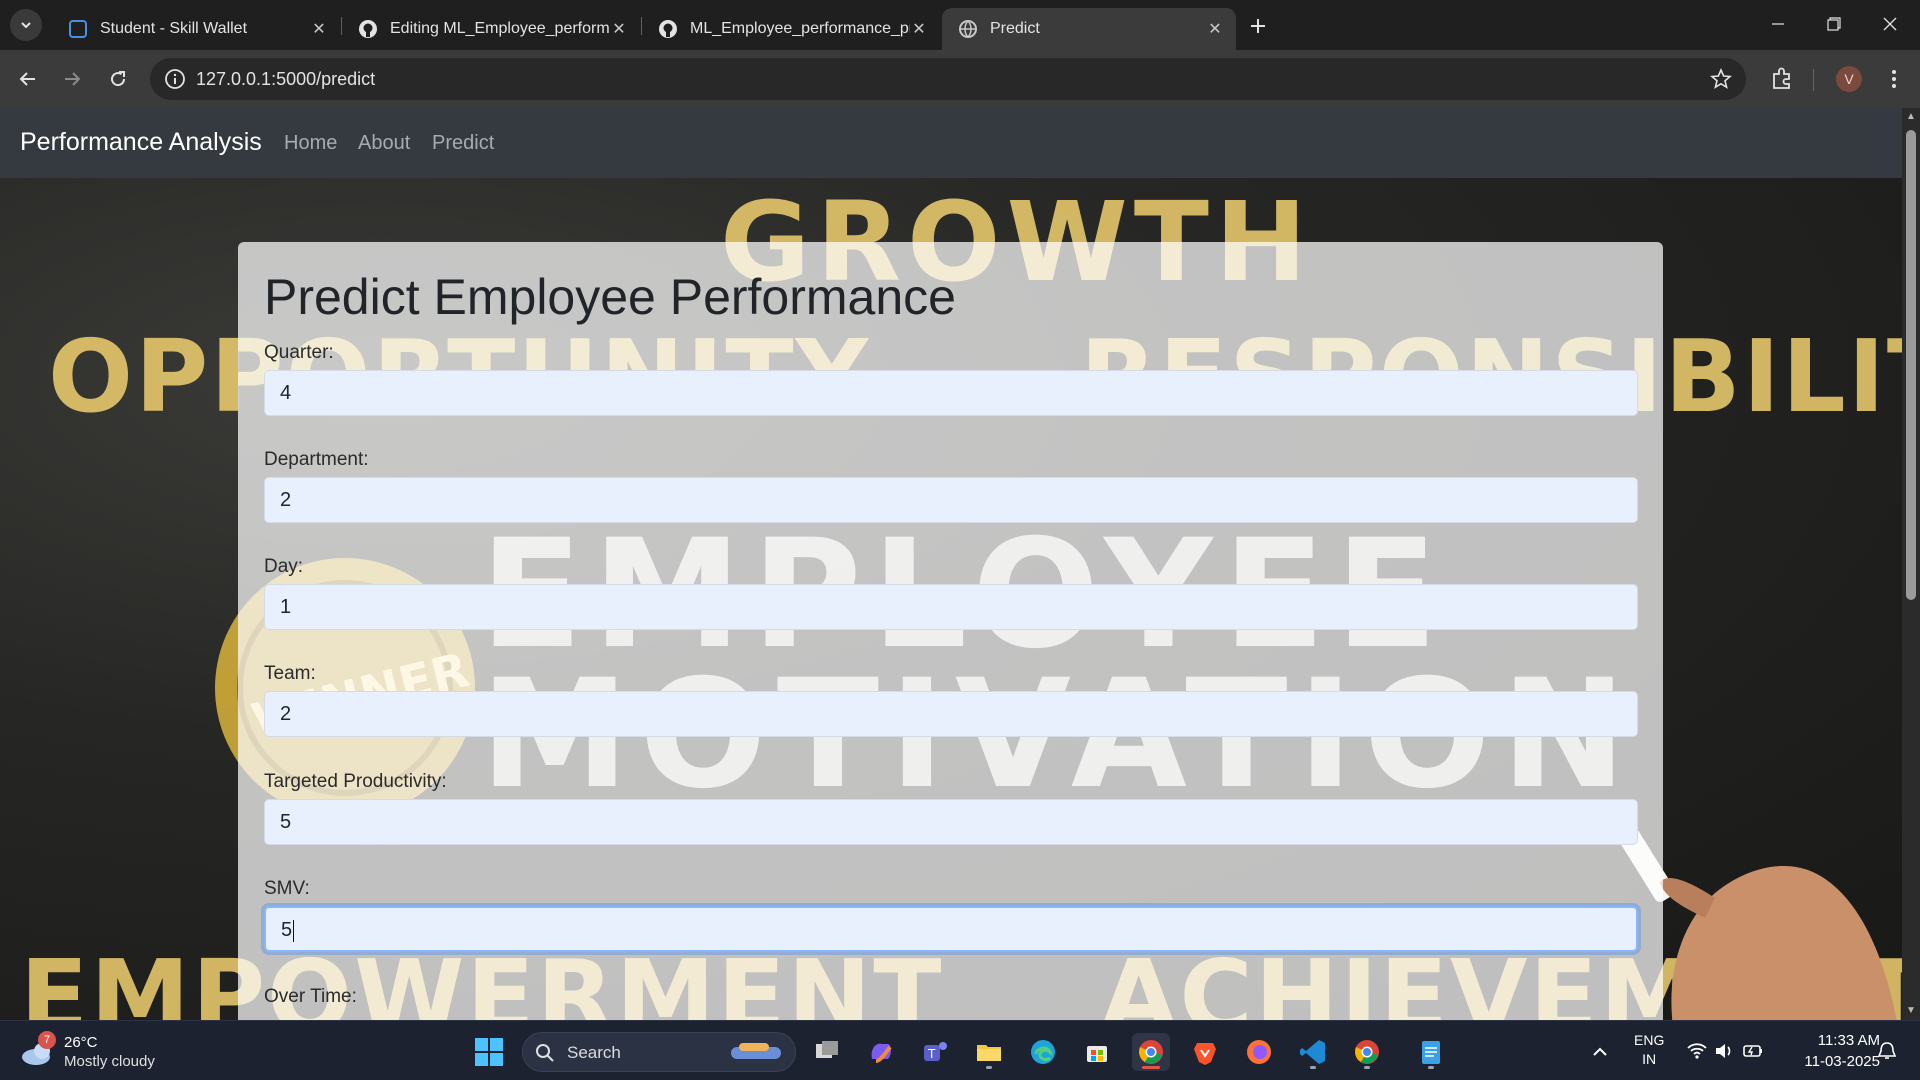  I want to click on minimize-button, so click(1778, 24).